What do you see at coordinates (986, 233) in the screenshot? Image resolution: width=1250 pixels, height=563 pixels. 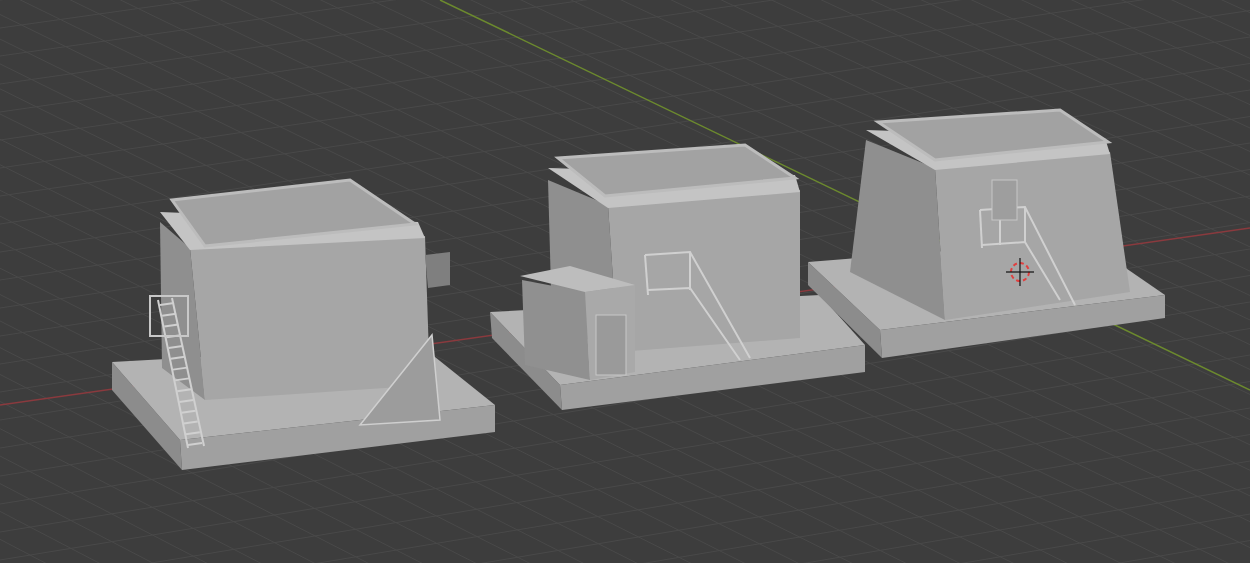 I see `building-drawing` at bounding box center [986, 233].